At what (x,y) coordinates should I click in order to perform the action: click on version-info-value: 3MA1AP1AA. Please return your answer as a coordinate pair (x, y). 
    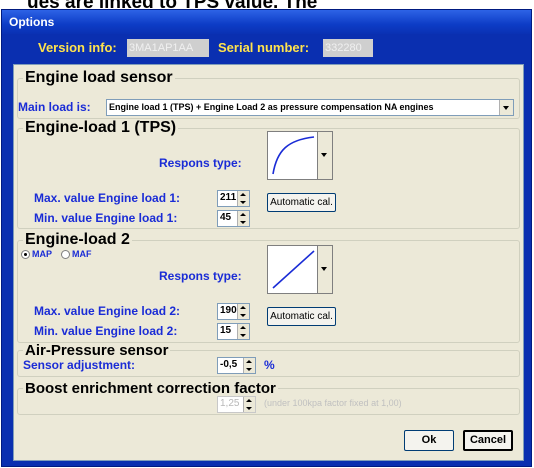
    Looking at the image, I should click on (168, 48).